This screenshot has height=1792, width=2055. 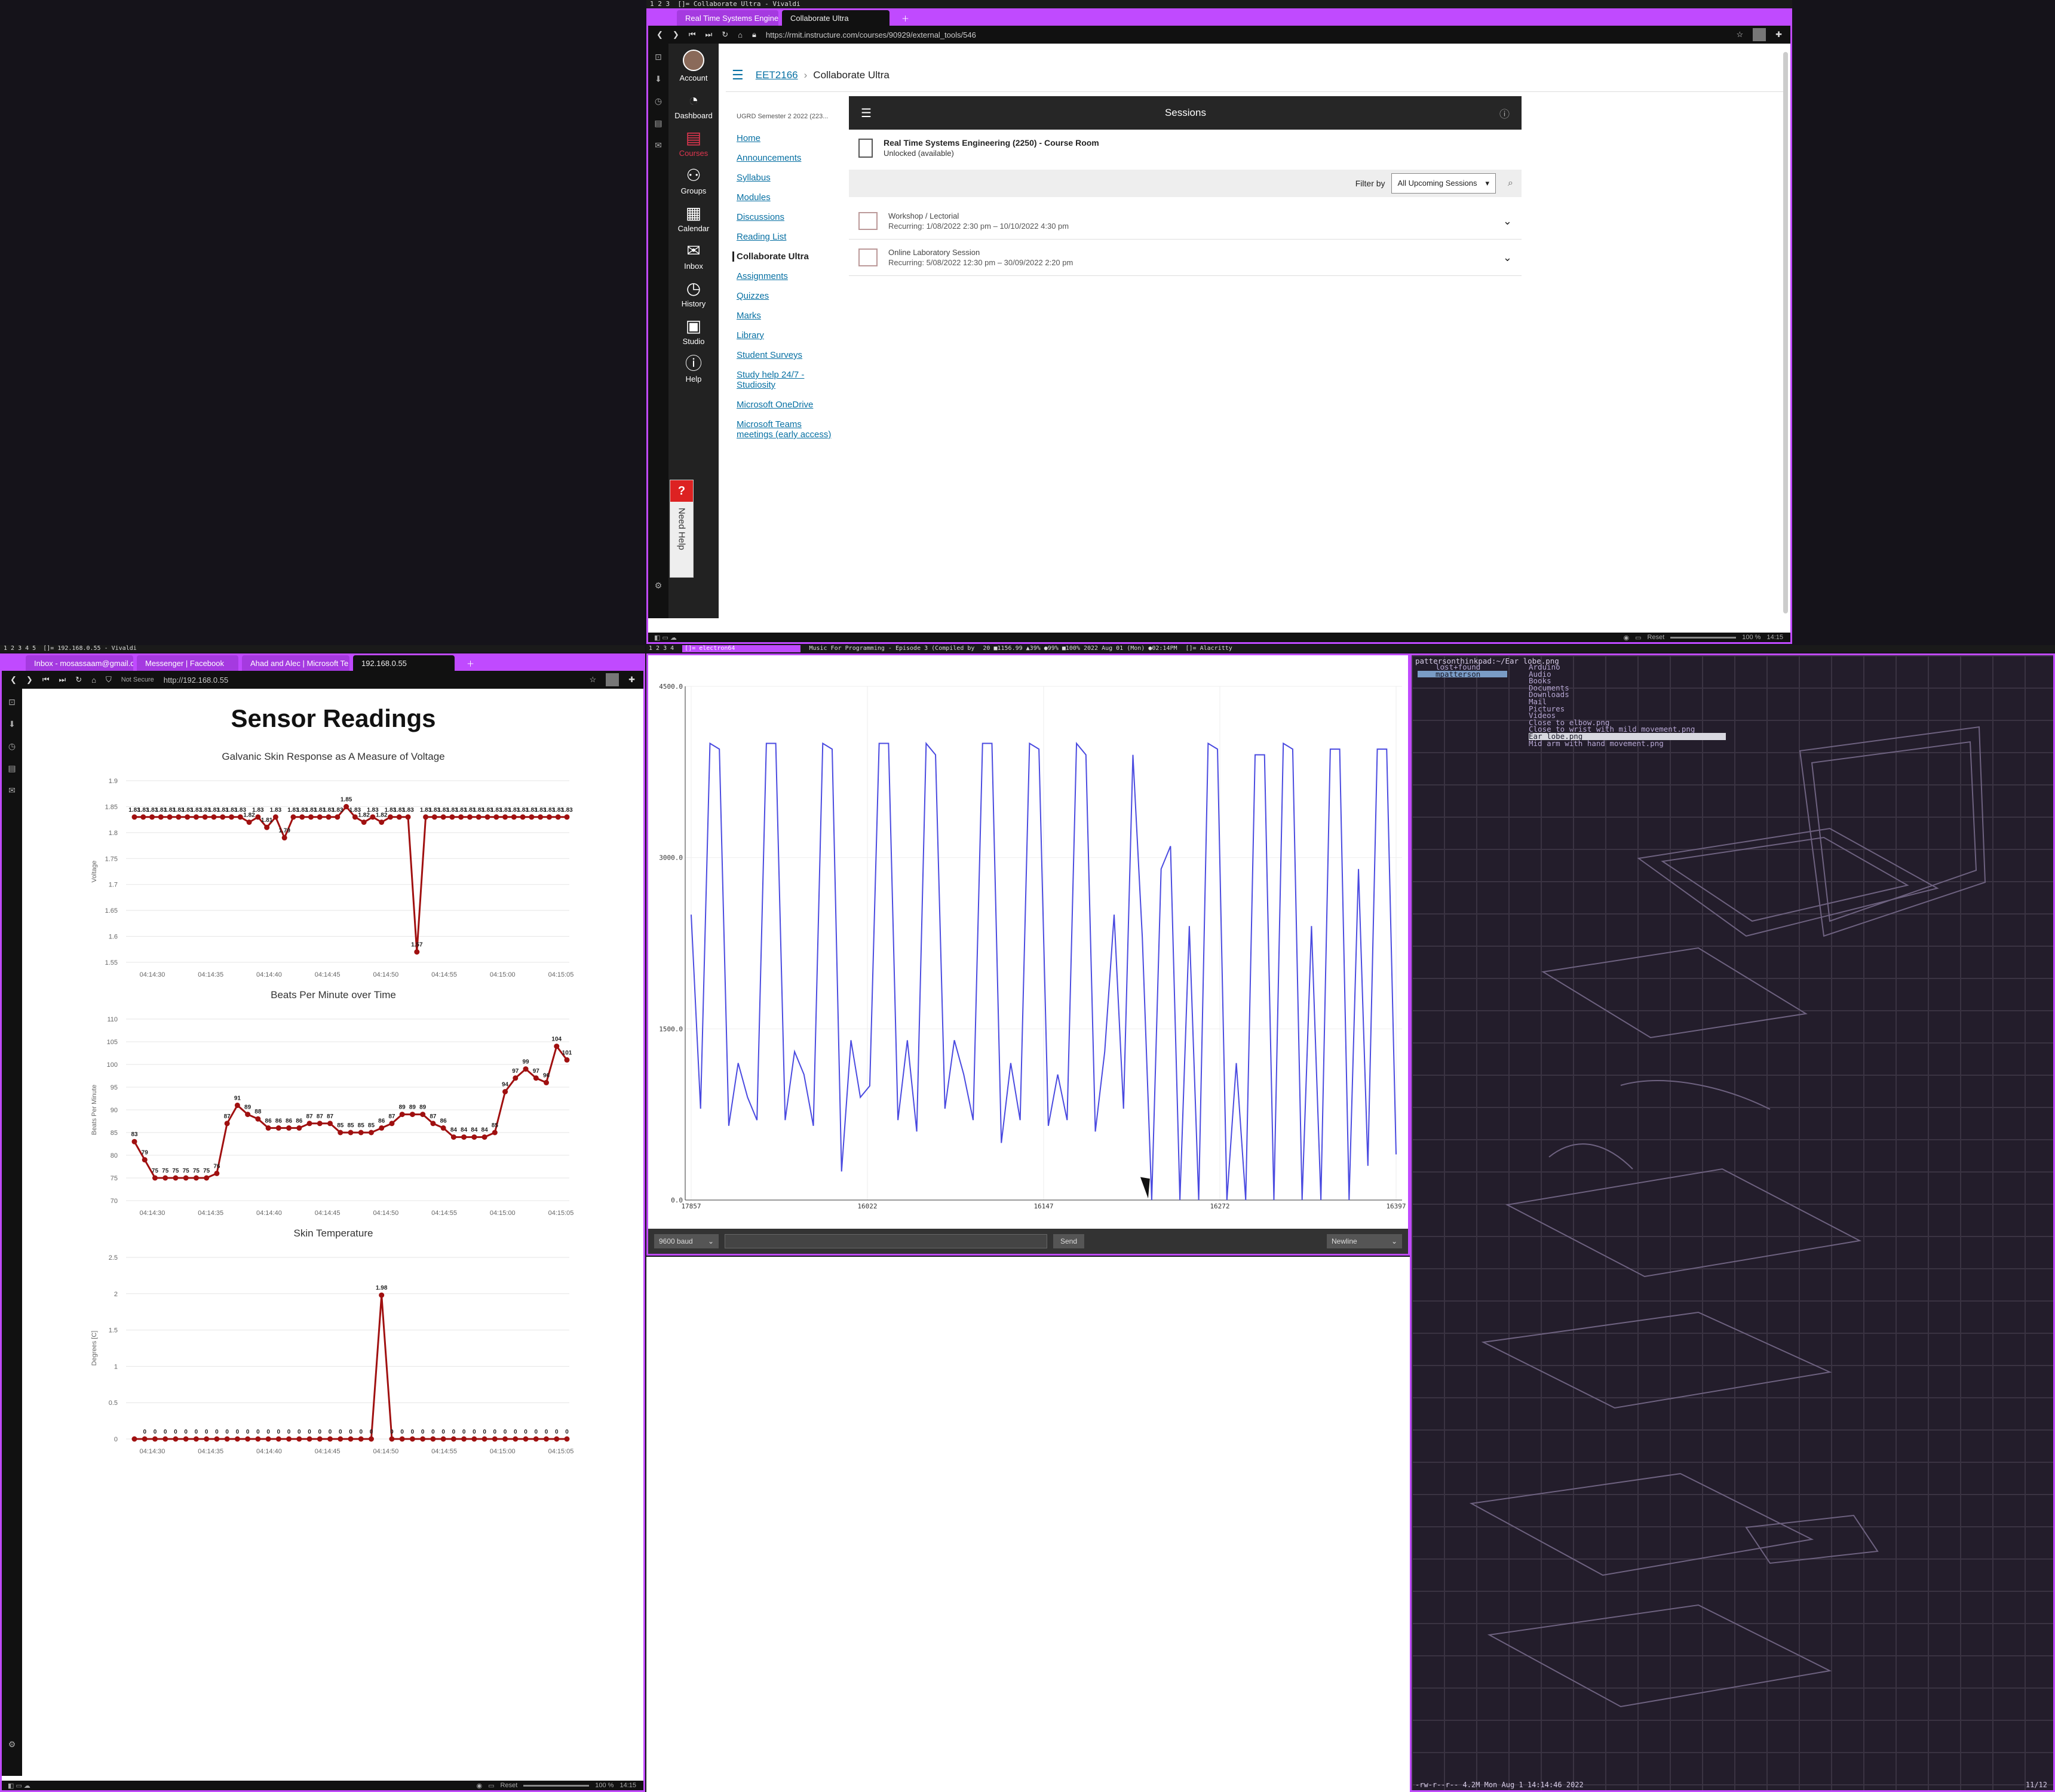 What do you see at coordinates (787, 217) in the screenshot?
I see `course-nav-discussions: Discussions` at bounding box center [787, 217].